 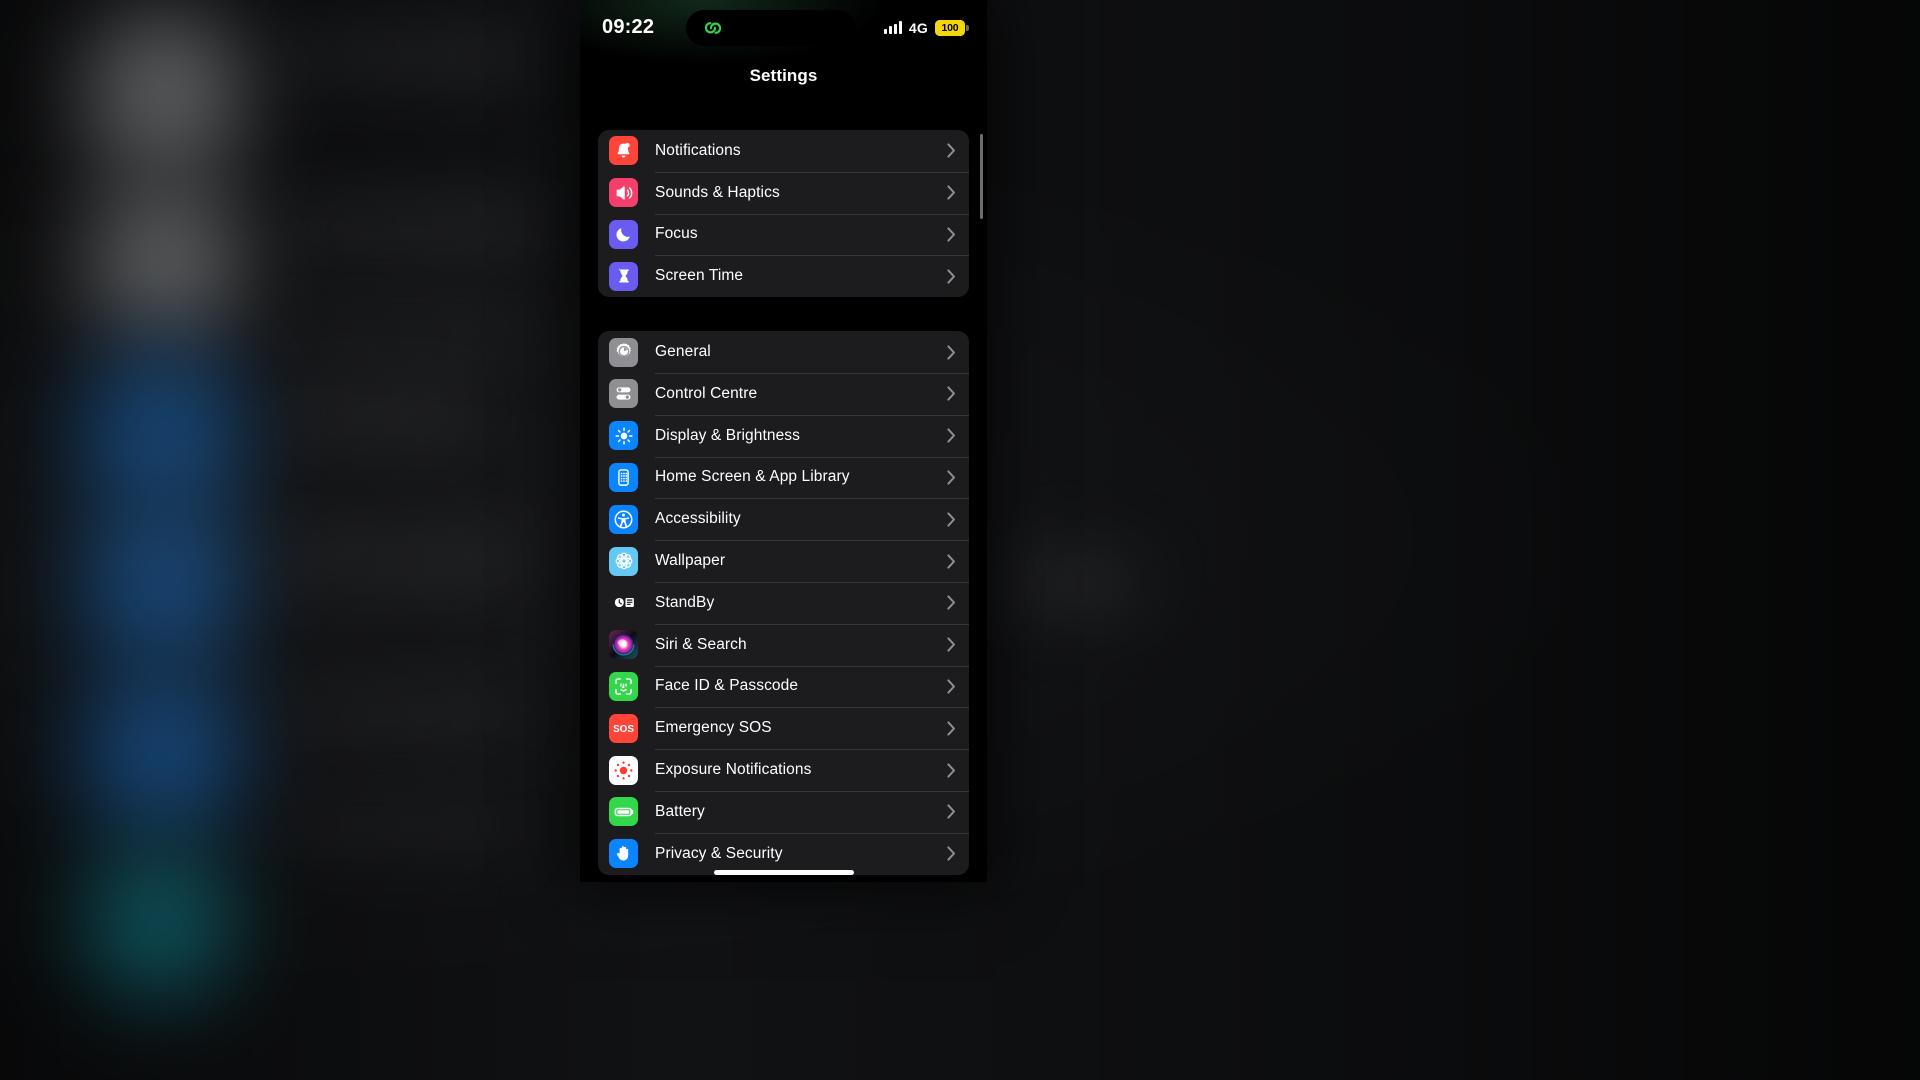 I want to click on settings-row-label: Privacy & Security, so click(x=719, y=853).